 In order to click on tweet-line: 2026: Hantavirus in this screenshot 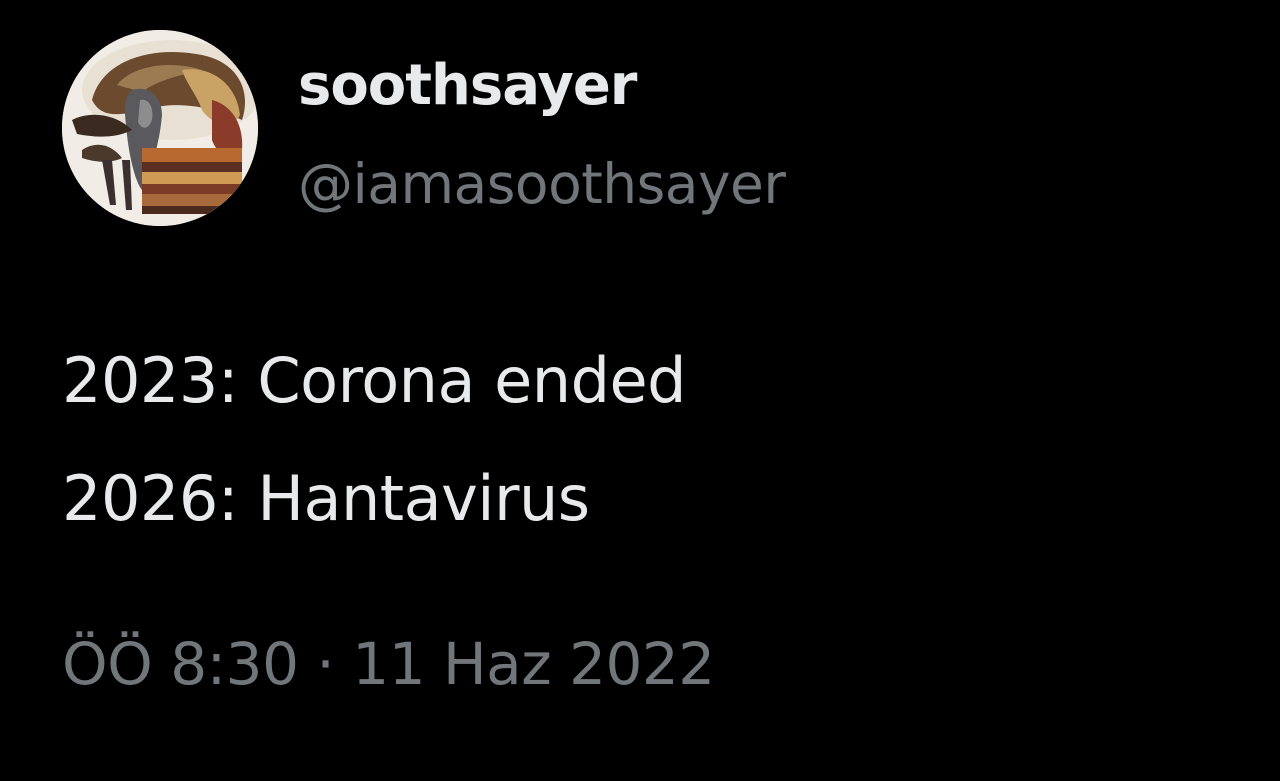, I will do `click(326, 498)`.